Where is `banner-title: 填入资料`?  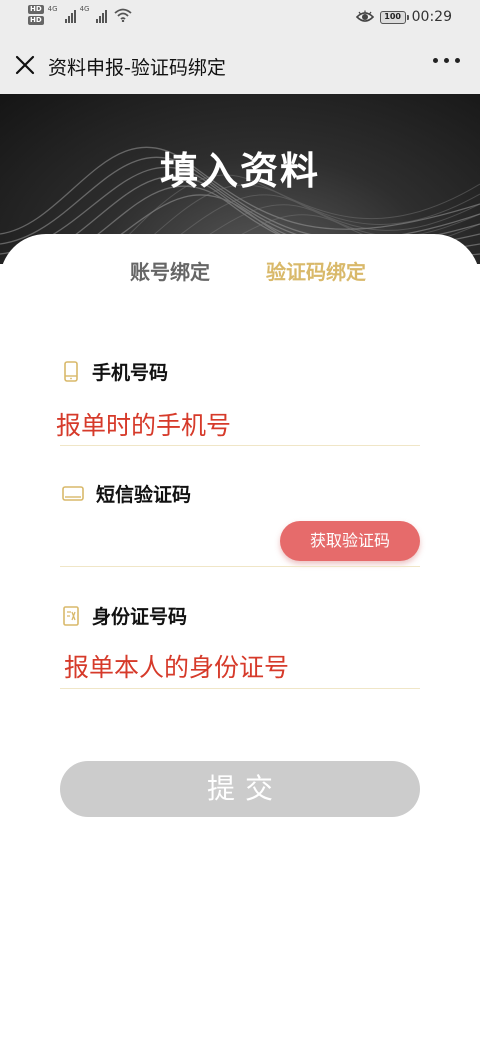
banner-title: 填入资料 is located at coordinates (239, 171).